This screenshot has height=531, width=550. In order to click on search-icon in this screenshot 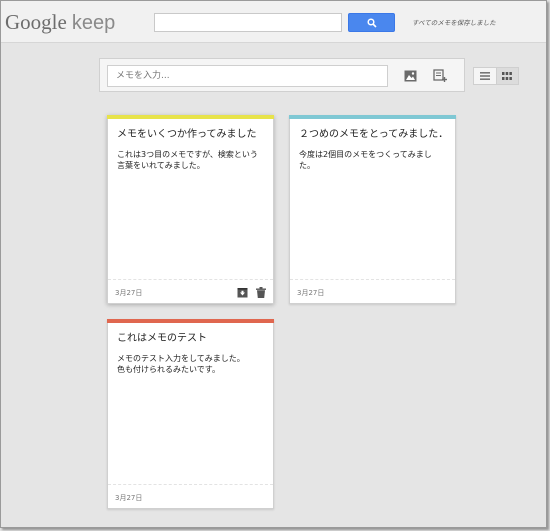, I will do `click(371, 22)`.